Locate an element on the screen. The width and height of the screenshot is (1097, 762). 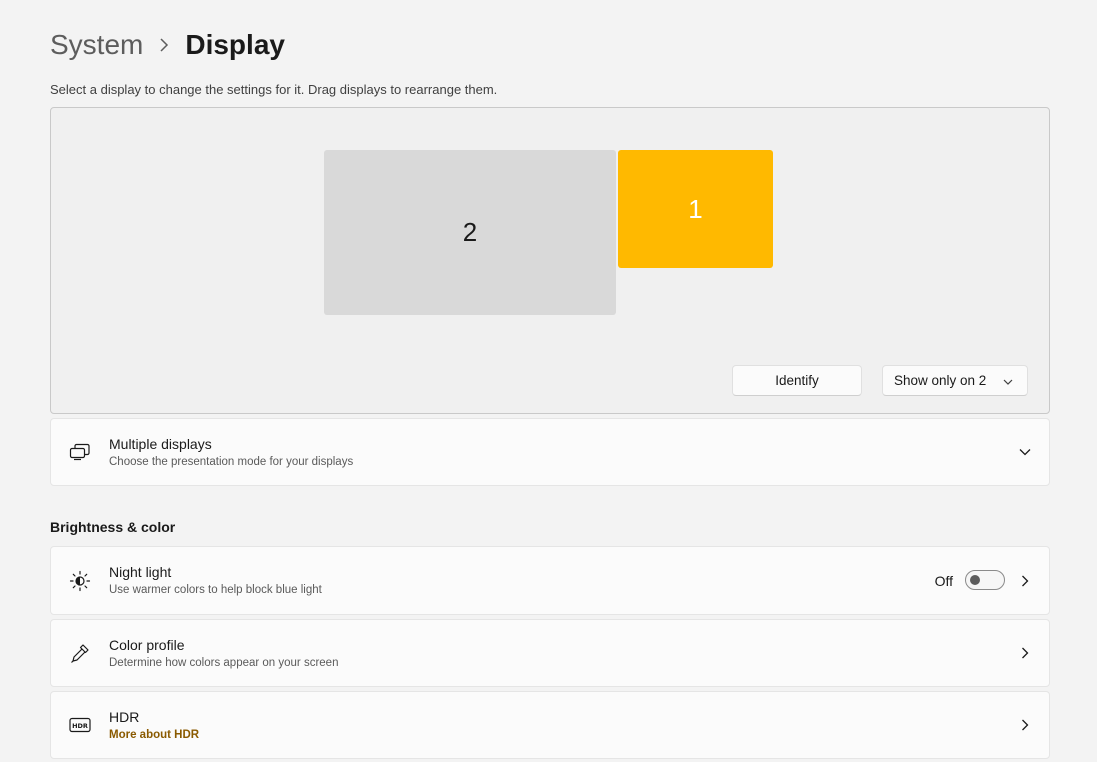
breadcrumb: System Display is located at coordinates (167, 45).